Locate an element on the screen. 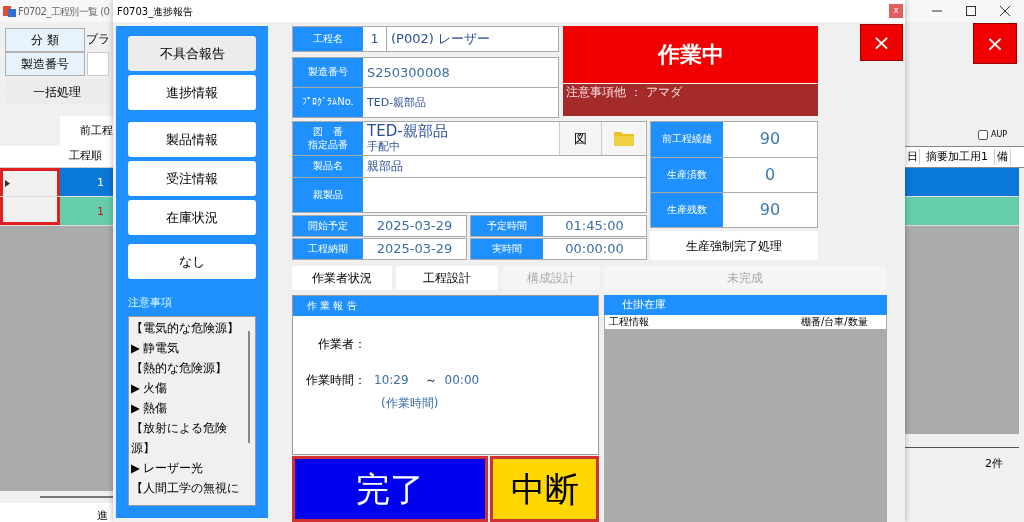  start-time: 10:29 is located at coordinates (391, 380).